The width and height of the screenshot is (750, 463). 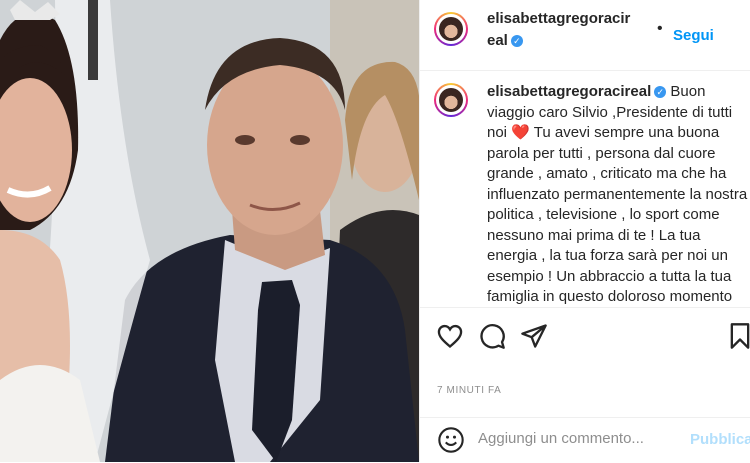 What do you see at coordinates (660, 92) in the screenshot?
I see `caption-verified-badge-icon: ✓` at bounding box center [660, 92].